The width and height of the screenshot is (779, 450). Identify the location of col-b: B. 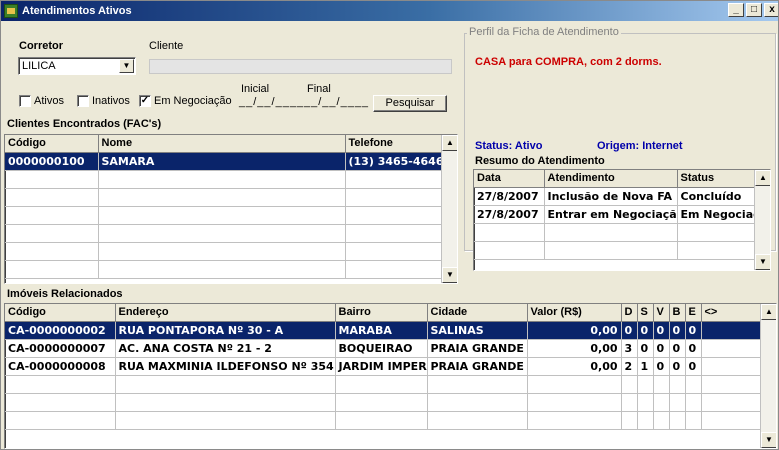
(677, 313).